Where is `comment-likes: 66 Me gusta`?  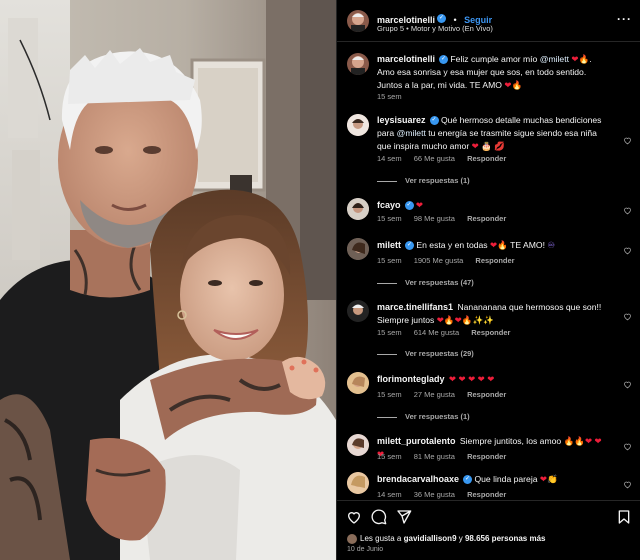
comment-likes: 66 Me gusta is located at coordinates (434, 158).